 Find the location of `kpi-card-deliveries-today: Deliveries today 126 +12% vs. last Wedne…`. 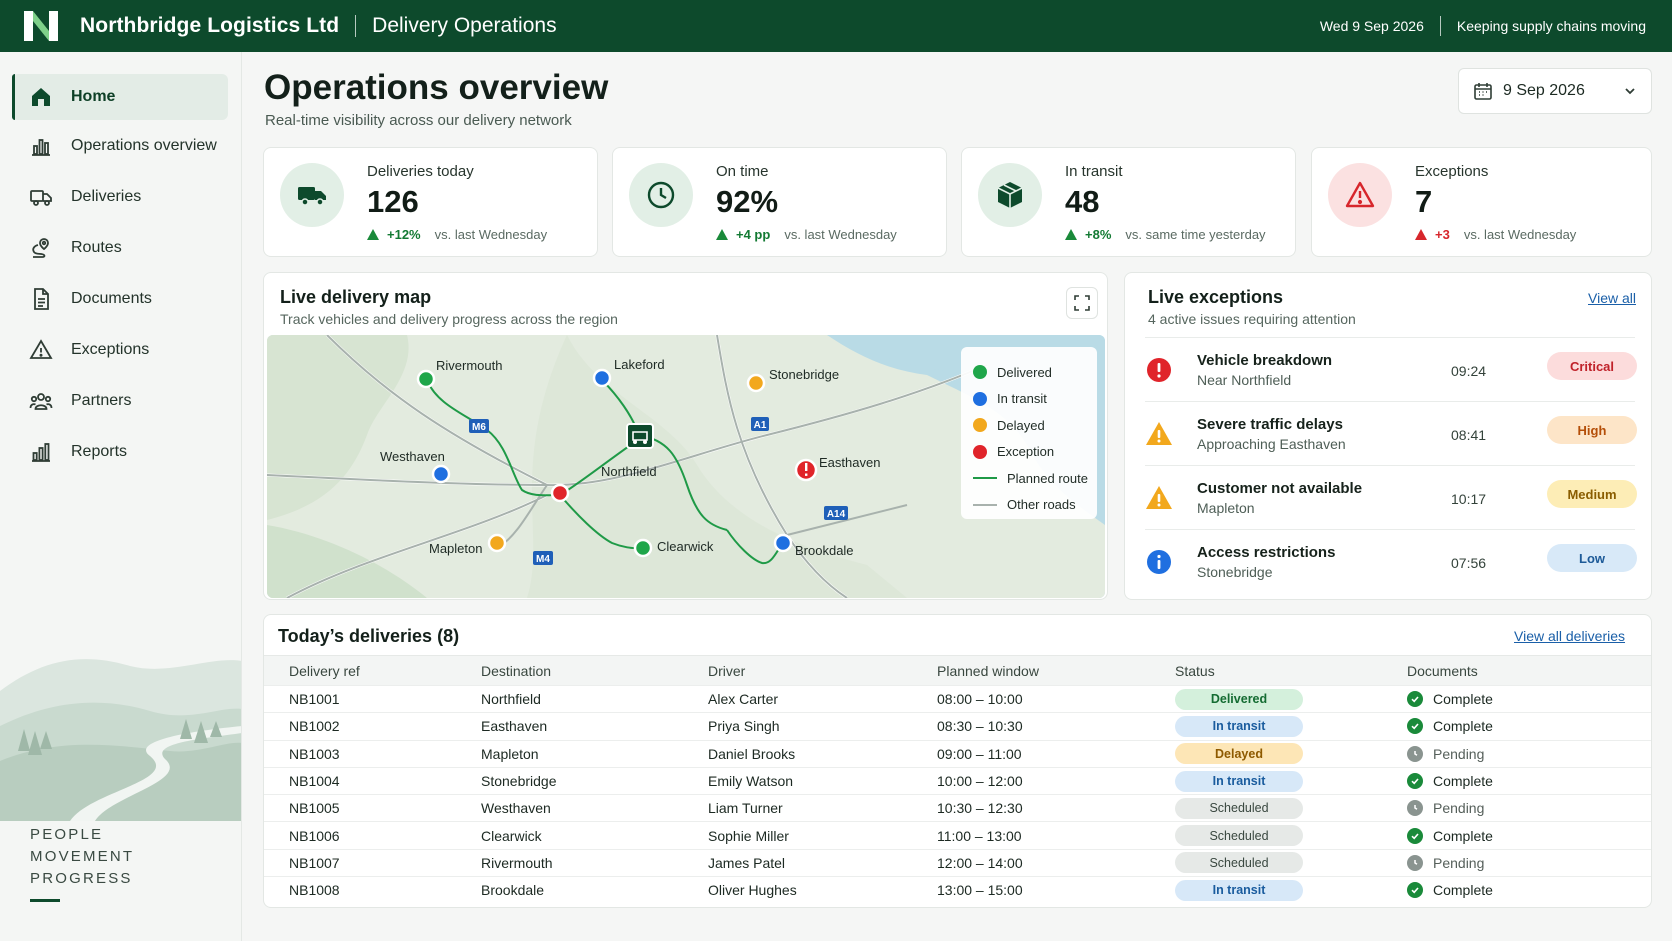

kpi-card-deliveries-today: Deliveries today 126 +12% vs. last Wedne… is located at coordinates (430, 202).